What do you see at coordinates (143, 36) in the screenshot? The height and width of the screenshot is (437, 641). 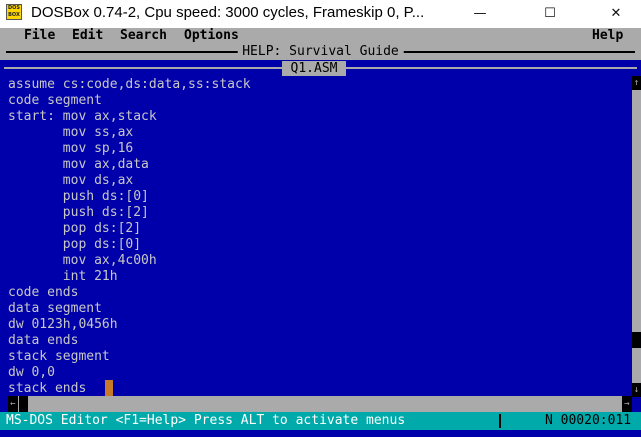 I see `menu-search: Search` at bounding box center [143, 36].